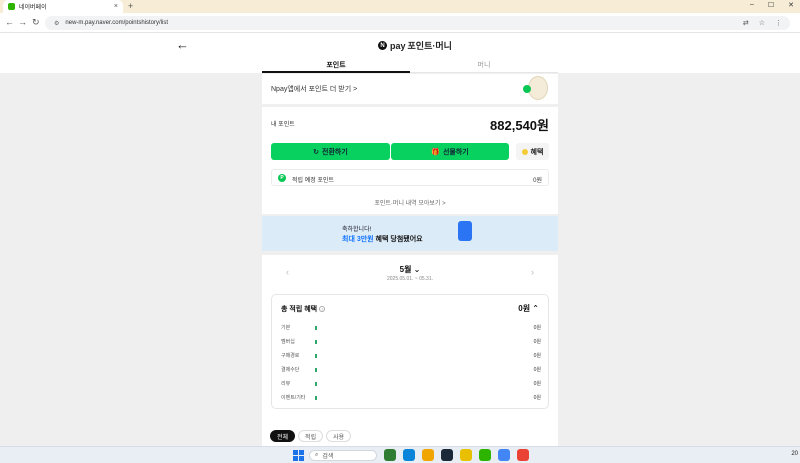 This screenshot has width=800, height=463. What do you see at coordinates (336, 64) in the screenshot?
I see `tab-points: 포인트` at bounding box center [336, 64].